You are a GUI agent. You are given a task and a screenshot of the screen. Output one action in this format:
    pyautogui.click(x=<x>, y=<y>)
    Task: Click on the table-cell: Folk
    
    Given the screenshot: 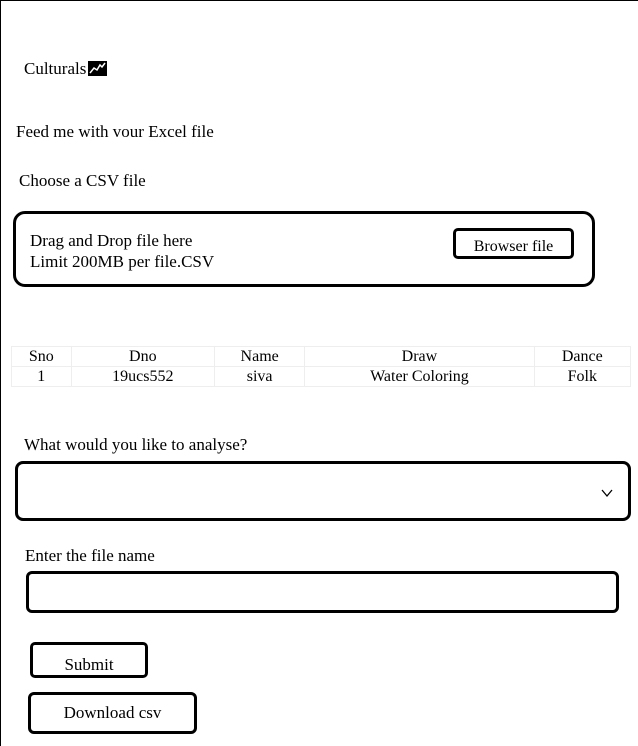 What is the action you would take?
    pyautogui.click(x=582, y=376)
    